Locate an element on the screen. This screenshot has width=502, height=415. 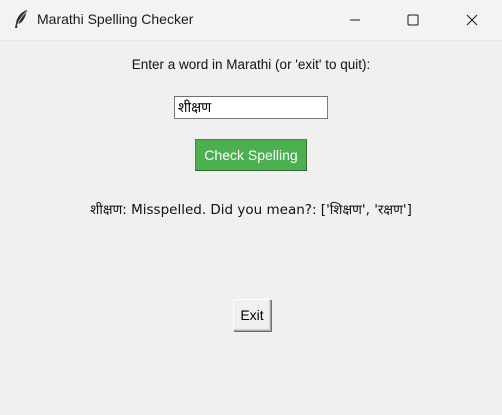
maximize-icon is located at coordinates (413, 20).